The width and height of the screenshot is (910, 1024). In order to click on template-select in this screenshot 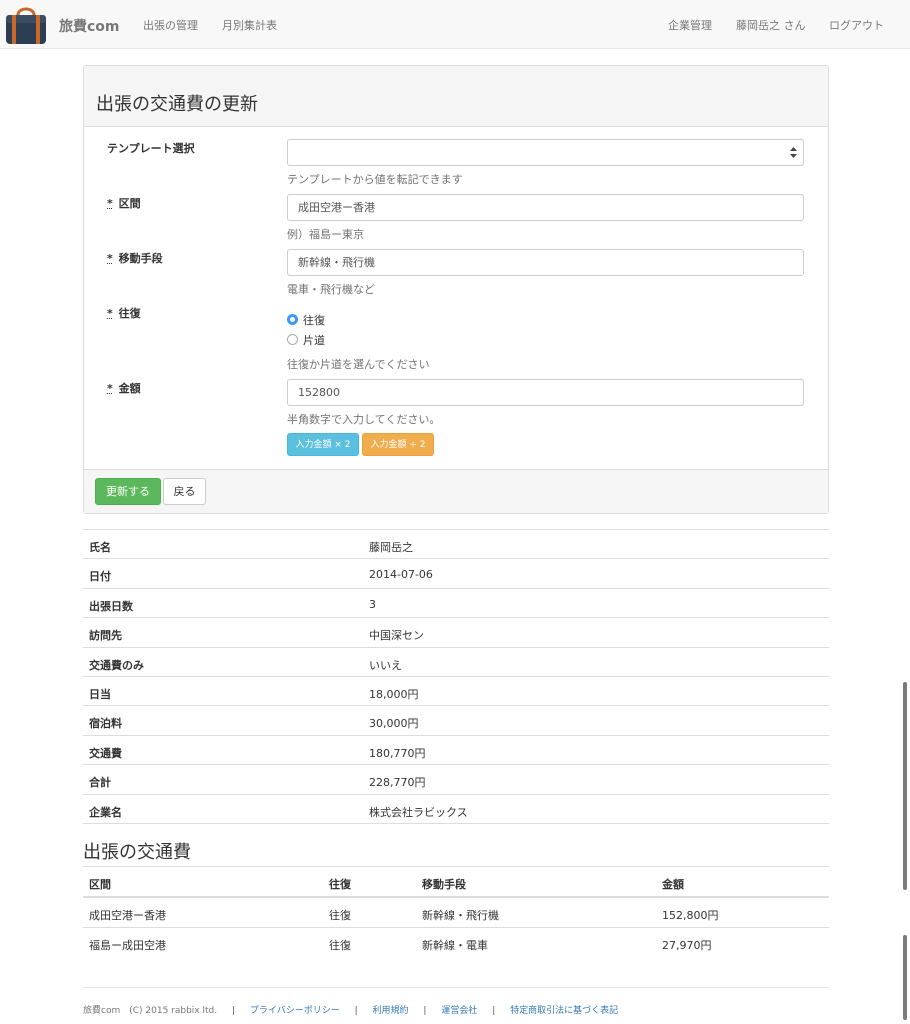, I will do `click(545, 152)`.